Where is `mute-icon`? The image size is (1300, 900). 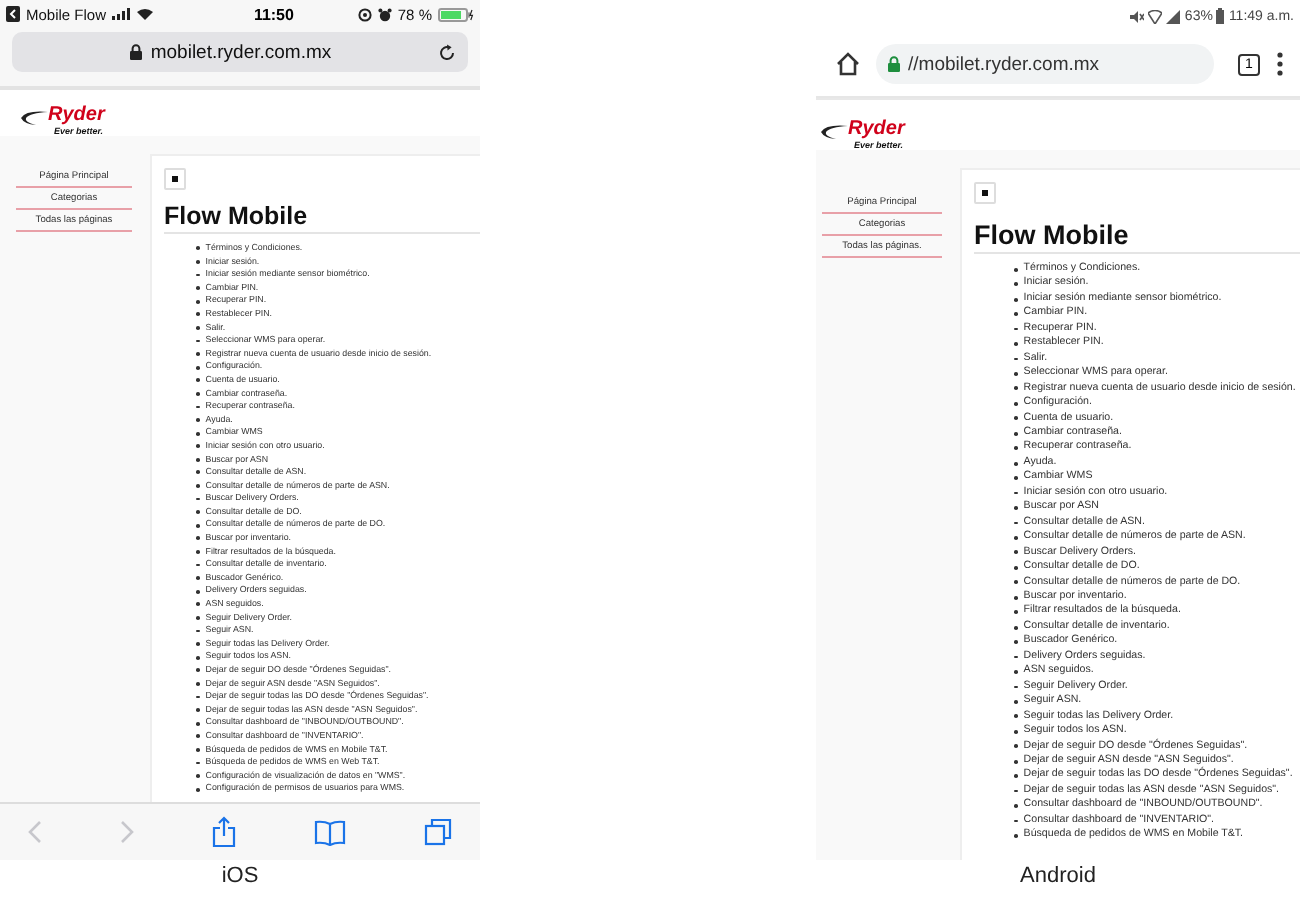 mute-icon is located at coordinates (1137, 16).